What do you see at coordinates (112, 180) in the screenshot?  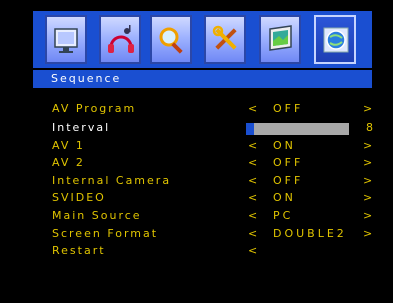 I see `menu-item-label: Internal Camera` at bounding box center [112, 180].